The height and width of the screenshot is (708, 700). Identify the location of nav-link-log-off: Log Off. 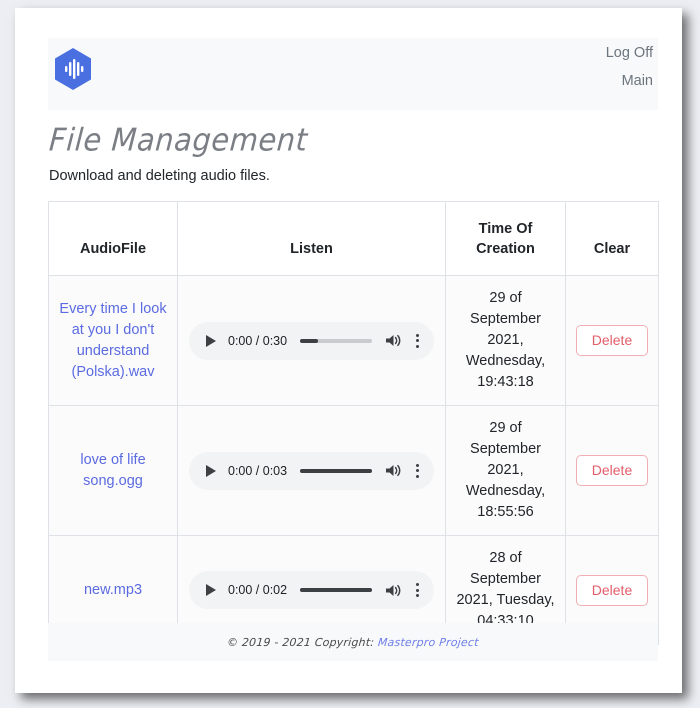
(629, 53).